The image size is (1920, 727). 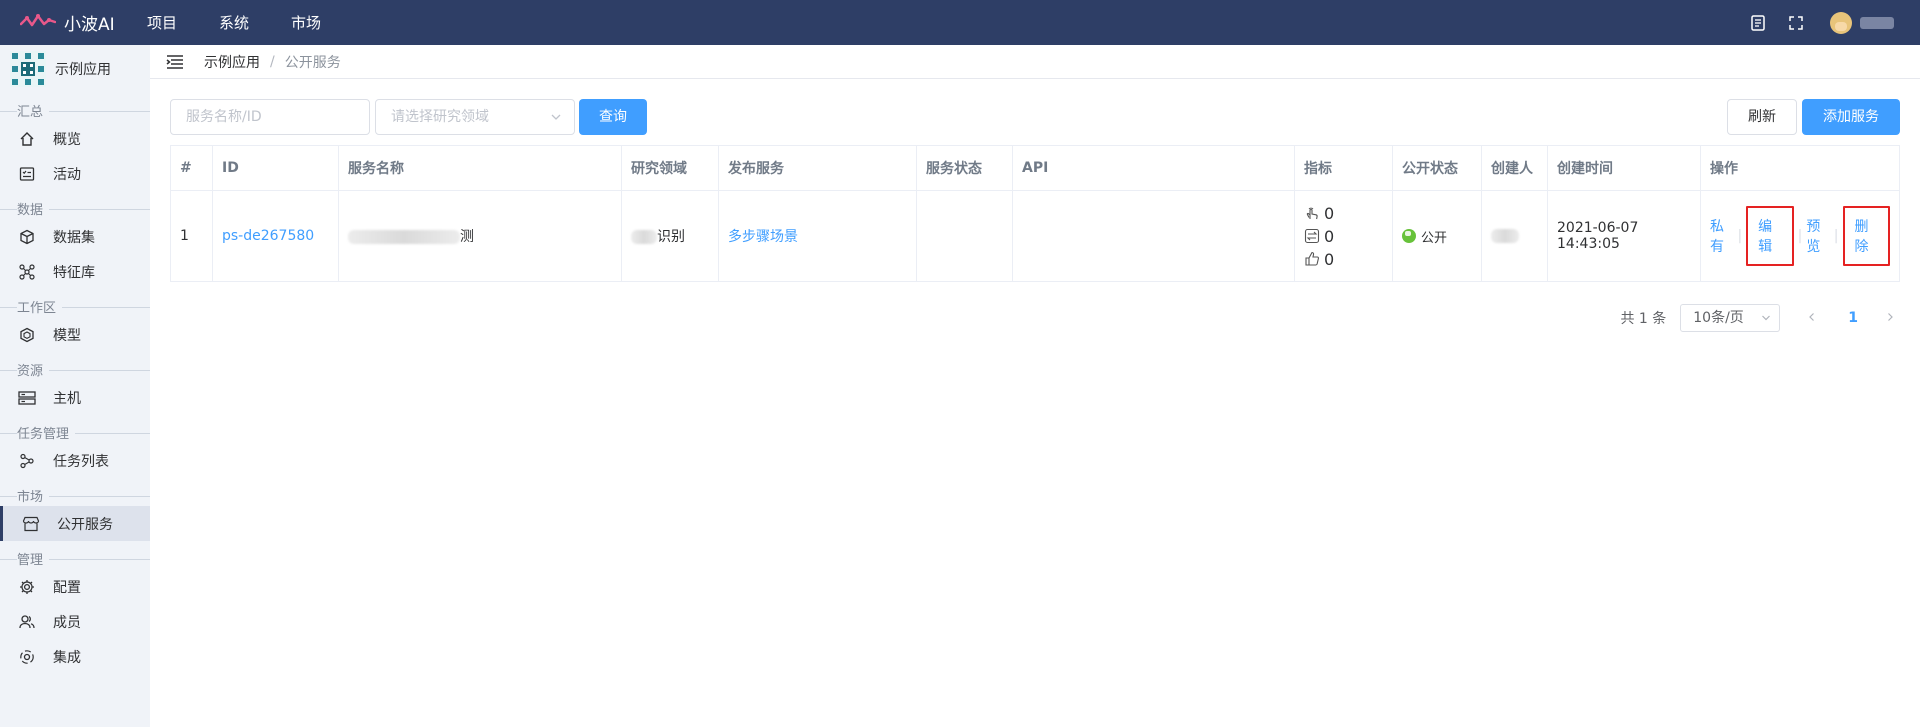 What do you see at coordinates (191, 168) in the screenshot?
I see `column-header: #` at bounding box center [191, 168].